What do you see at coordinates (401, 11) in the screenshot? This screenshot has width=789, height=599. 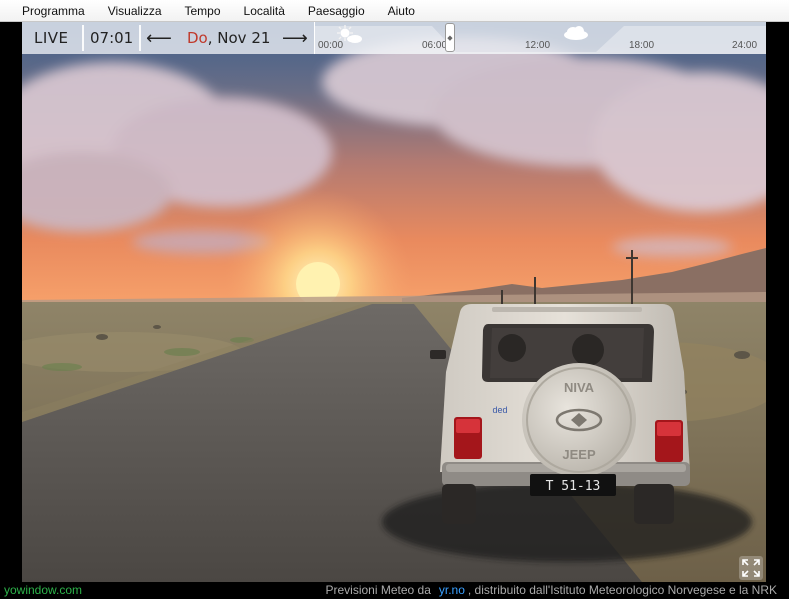 I see `menu-aiuto: Aiuto` at bounding box center [401, 11].